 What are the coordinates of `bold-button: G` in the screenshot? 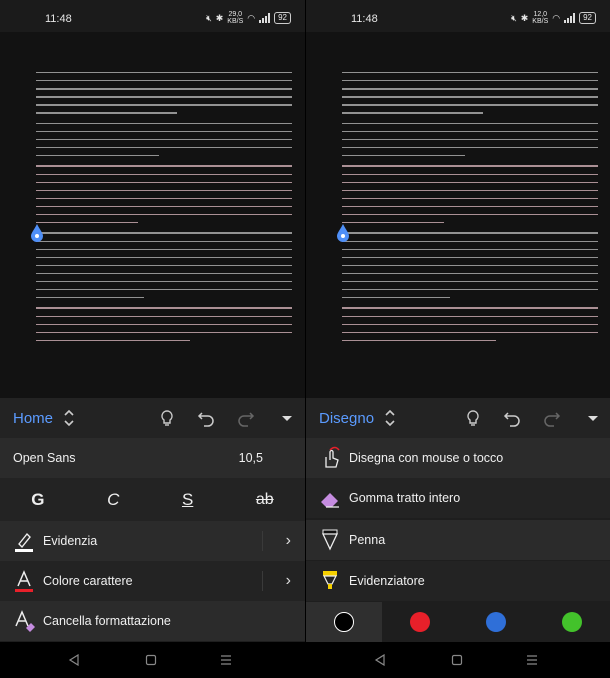 It's located at (37, 500).